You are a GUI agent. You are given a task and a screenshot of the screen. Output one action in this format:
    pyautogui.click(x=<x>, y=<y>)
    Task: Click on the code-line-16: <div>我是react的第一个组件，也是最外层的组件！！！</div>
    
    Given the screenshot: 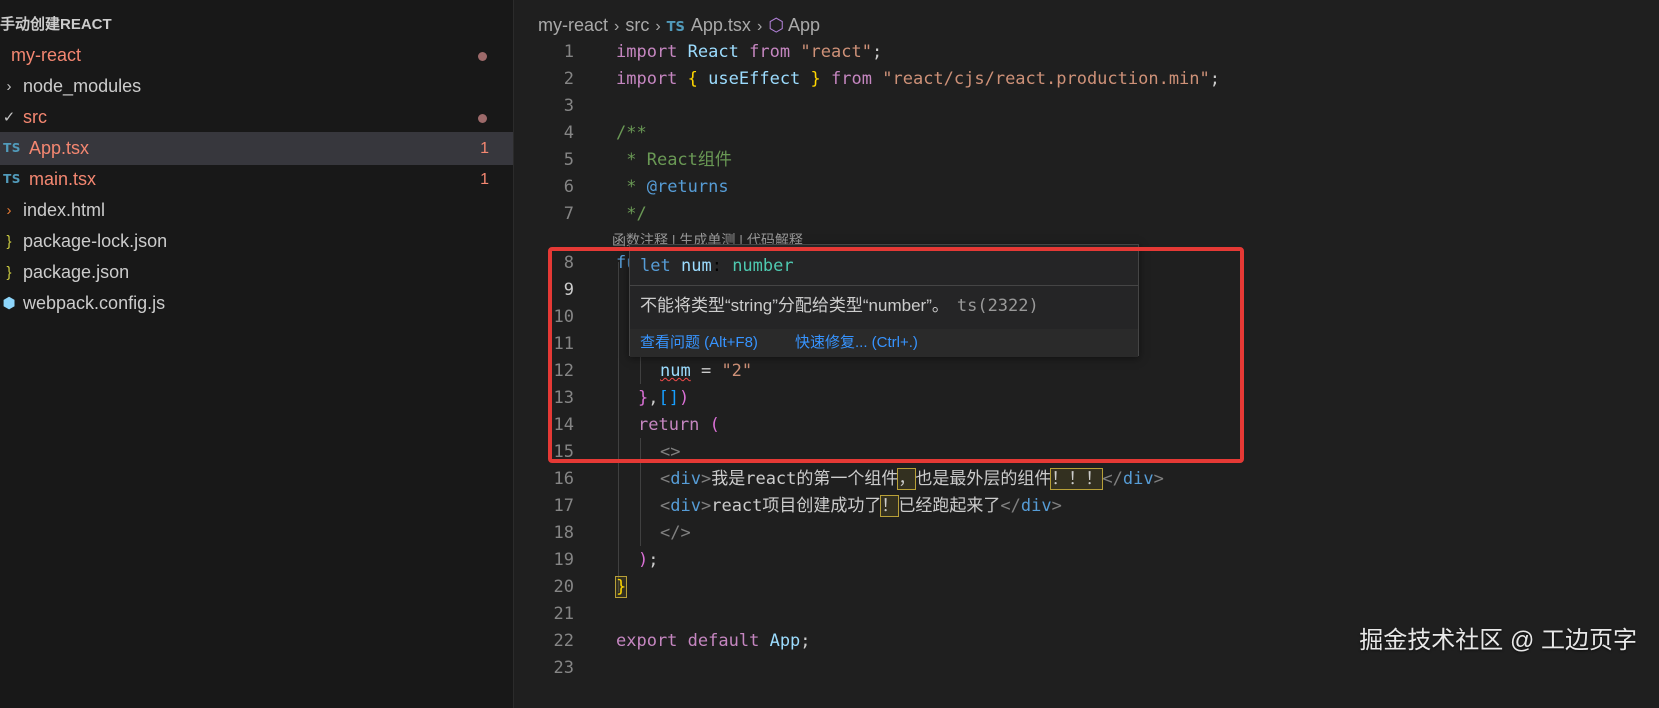 What is the action you would take?
    pyautogui.click(x=912, y=479)
    